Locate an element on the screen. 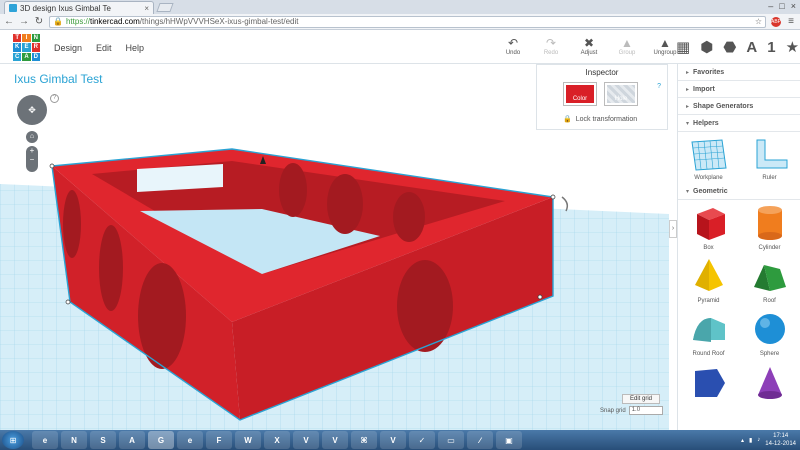  tinkercad-logo: TIN KER CAD is located at coordinates (26, 47).